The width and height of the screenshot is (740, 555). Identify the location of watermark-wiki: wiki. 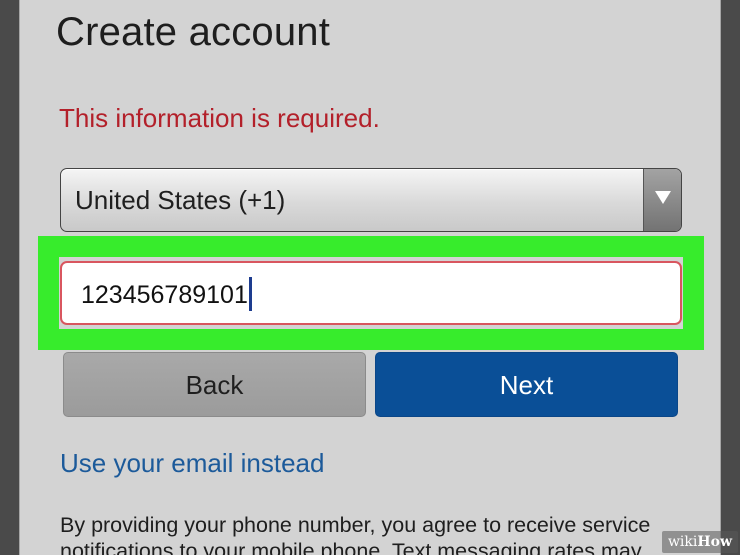
(682, 542).